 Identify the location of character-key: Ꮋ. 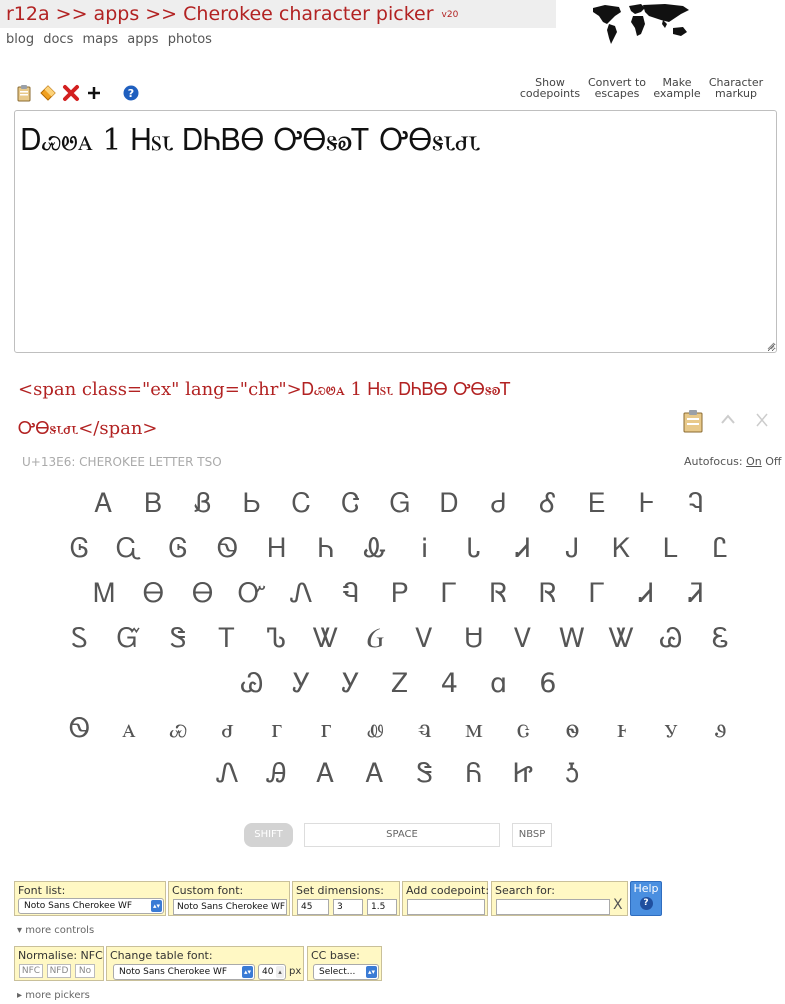
(276, 549).